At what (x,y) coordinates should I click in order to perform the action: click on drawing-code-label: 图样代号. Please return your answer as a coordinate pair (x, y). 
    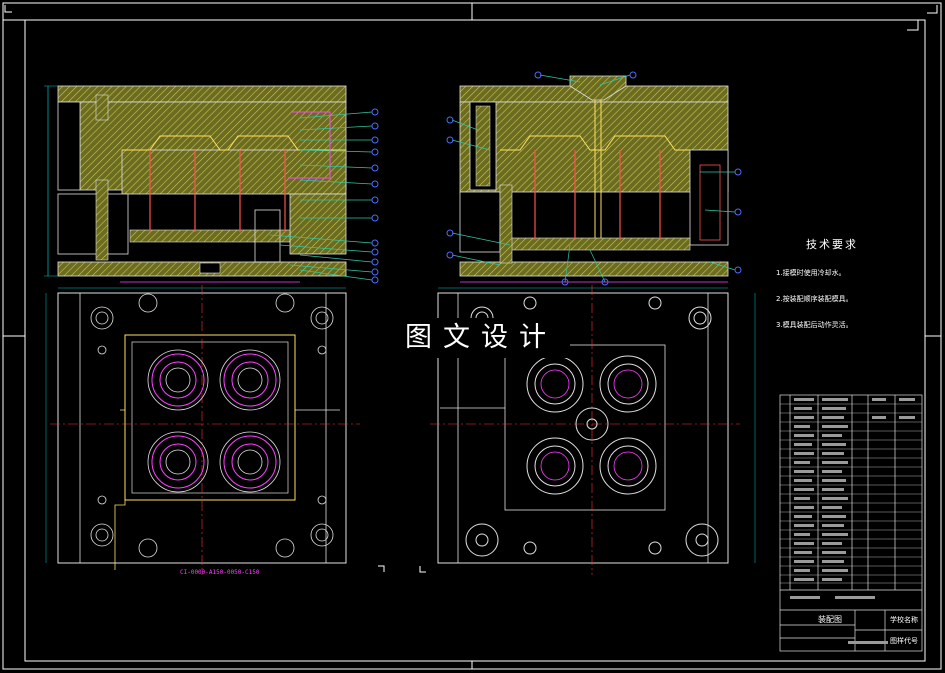
    Looking at the image, I should click on (904, 641).